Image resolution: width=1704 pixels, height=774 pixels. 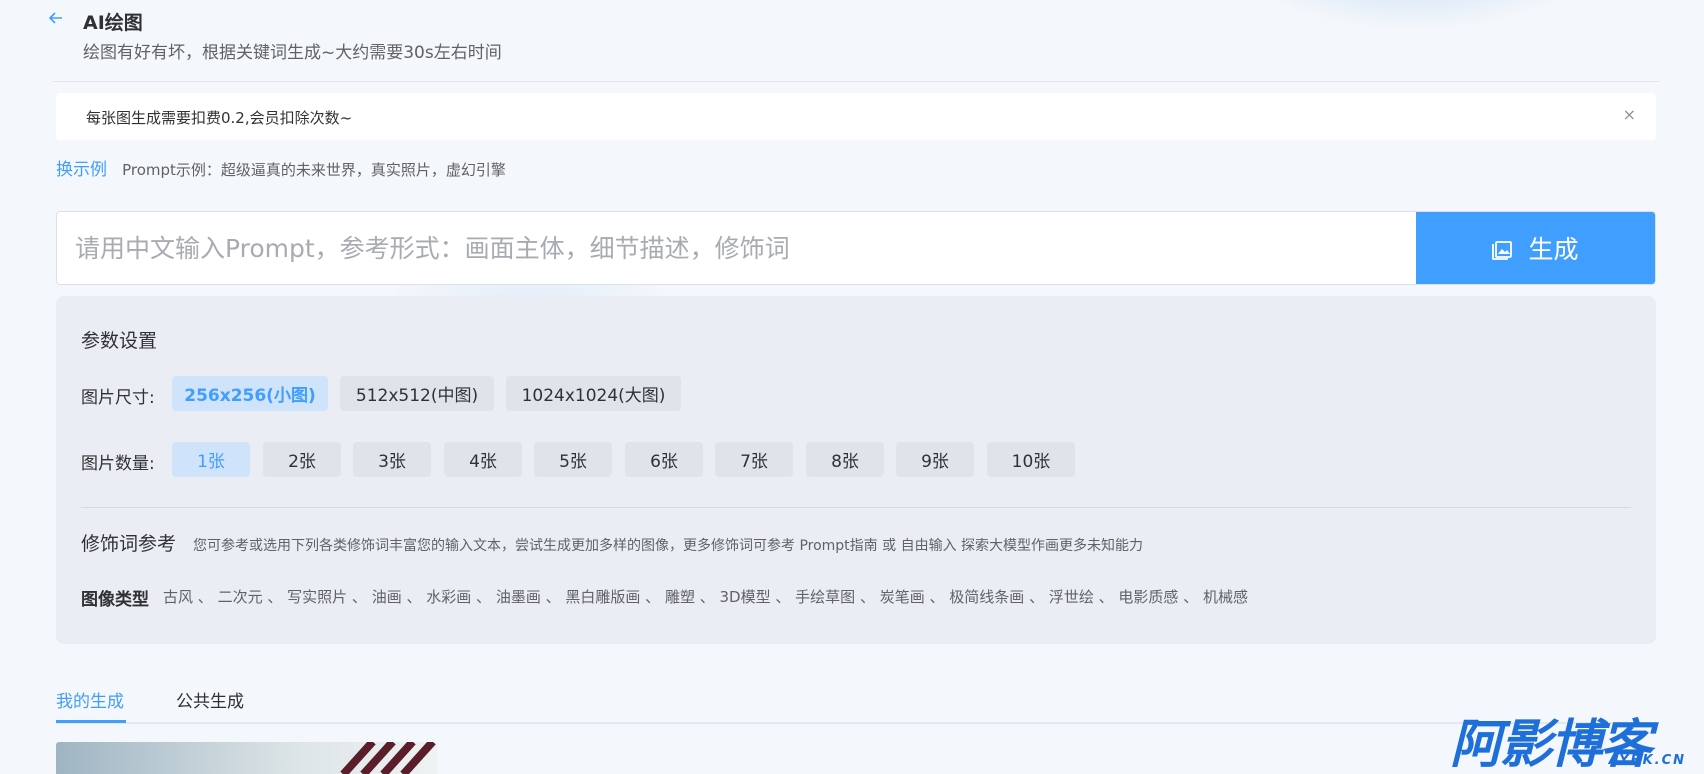 What do you see at coordinates (448, 597) in the screenshot?
I see `image-type-item: 水彩画` at bounding box center [448, 597].